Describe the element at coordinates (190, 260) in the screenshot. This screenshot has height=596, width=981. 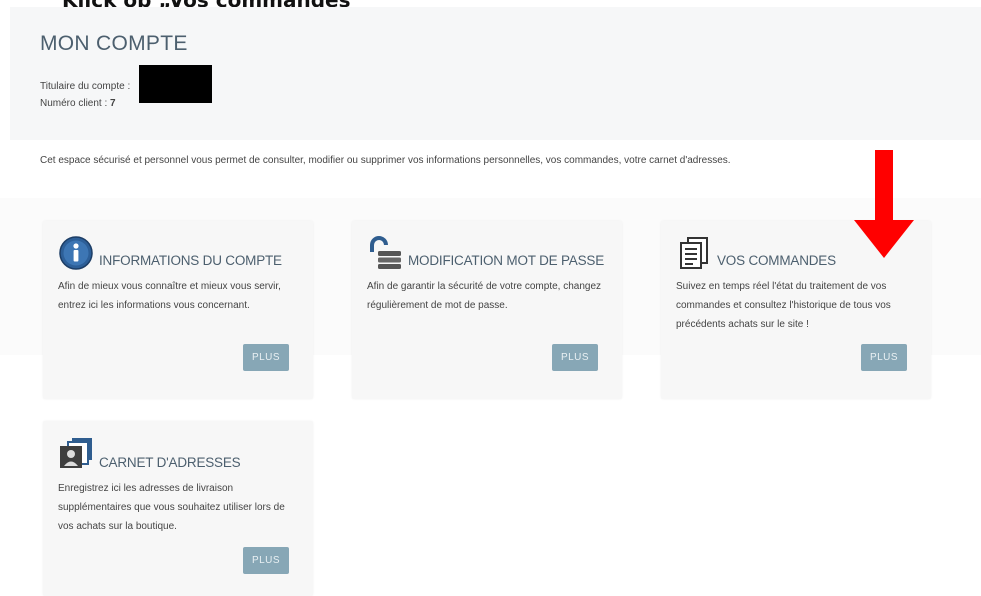
I see `card-title: INFORMATIONS DU COMPTE` at that location.